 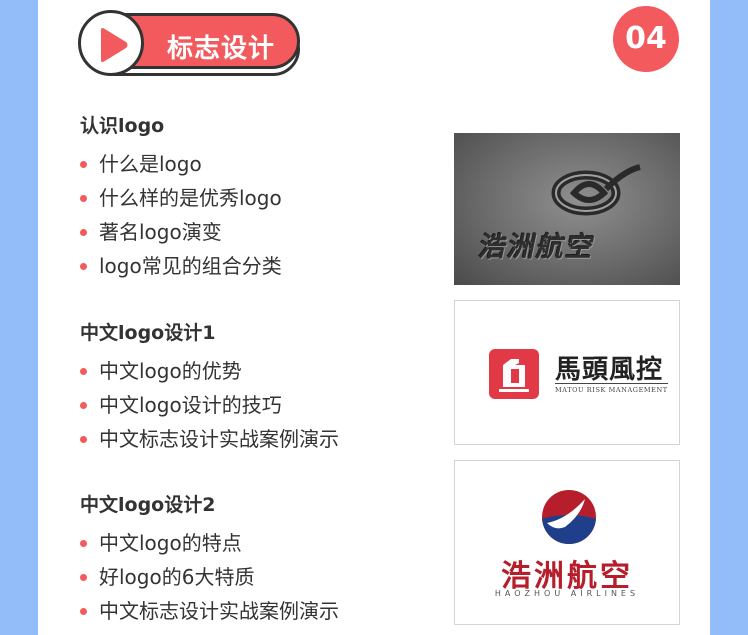 What do you see at coordinates (537, 247) in the screenshot?
I see `mockup-logo-text: 浩洲航空` at bounding box center [537, 247].